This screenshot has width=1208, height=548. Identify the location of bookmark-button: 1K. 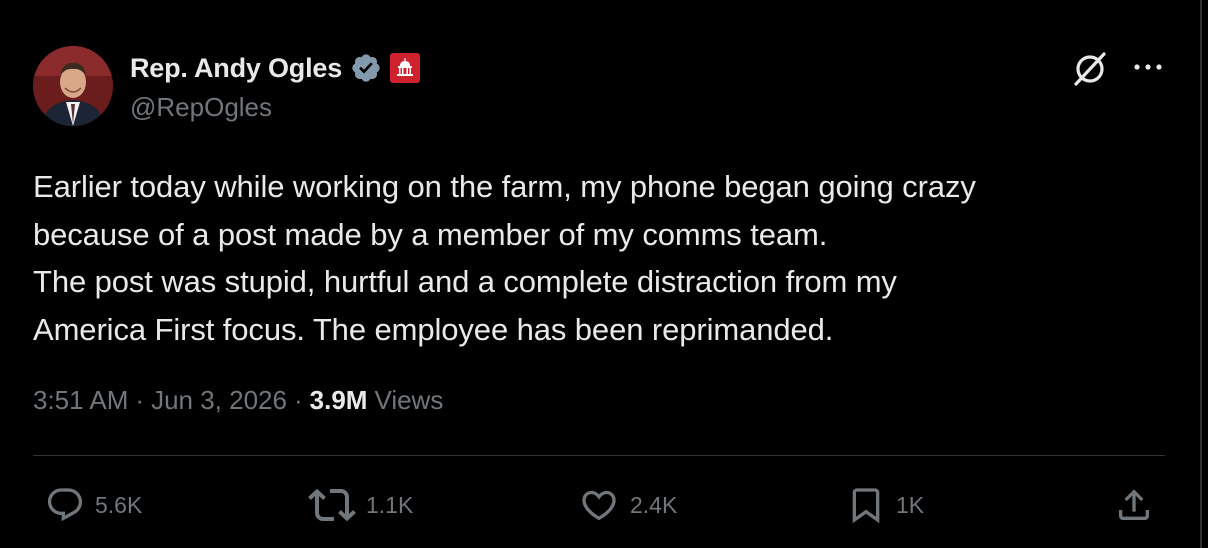
(885, 505).